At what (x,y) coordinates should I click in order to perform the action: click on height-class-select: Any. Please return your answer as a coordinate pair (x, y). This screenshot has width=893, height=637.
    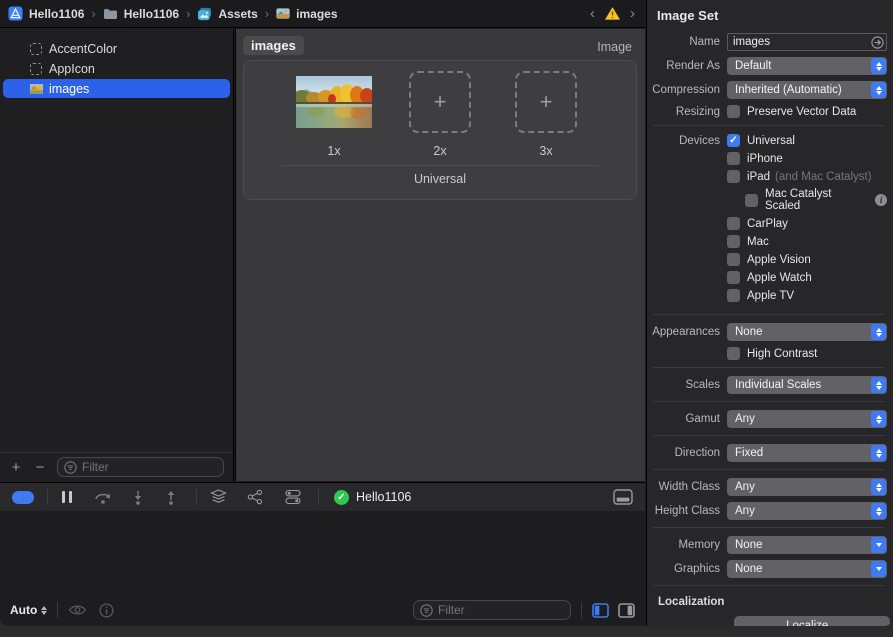
    Looking at the image, I should click on (807, 511).